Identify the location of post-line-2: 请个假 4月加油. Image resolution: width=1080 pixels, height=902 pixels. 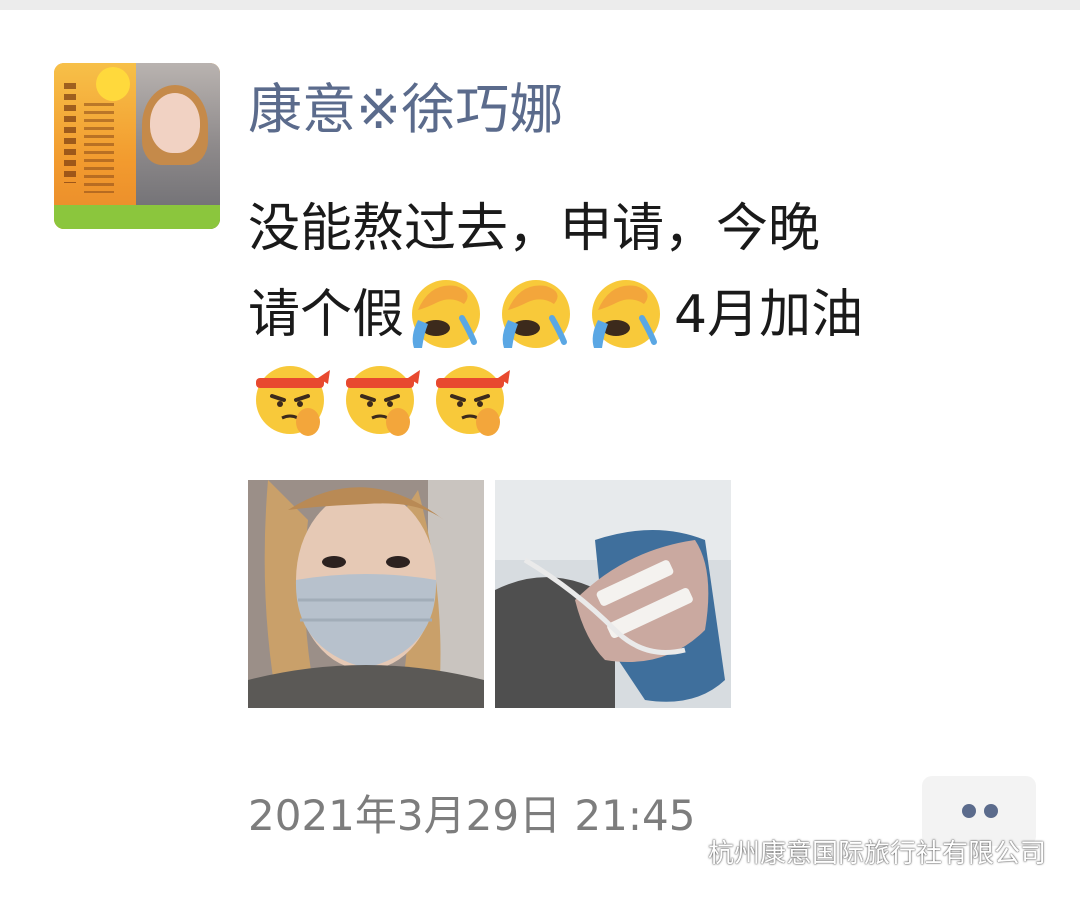
(643, 315).